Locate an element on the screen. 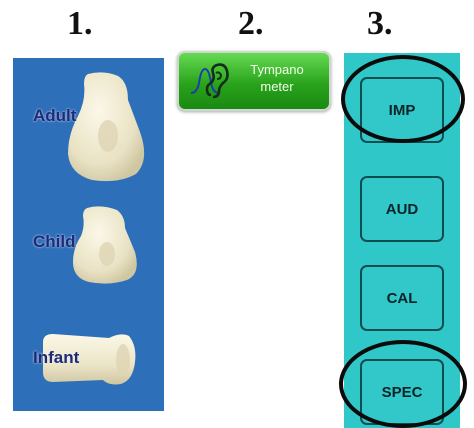 This screenshot has width=474, height=428. adult-ear-tip-image is located at coordinates (104, 126).